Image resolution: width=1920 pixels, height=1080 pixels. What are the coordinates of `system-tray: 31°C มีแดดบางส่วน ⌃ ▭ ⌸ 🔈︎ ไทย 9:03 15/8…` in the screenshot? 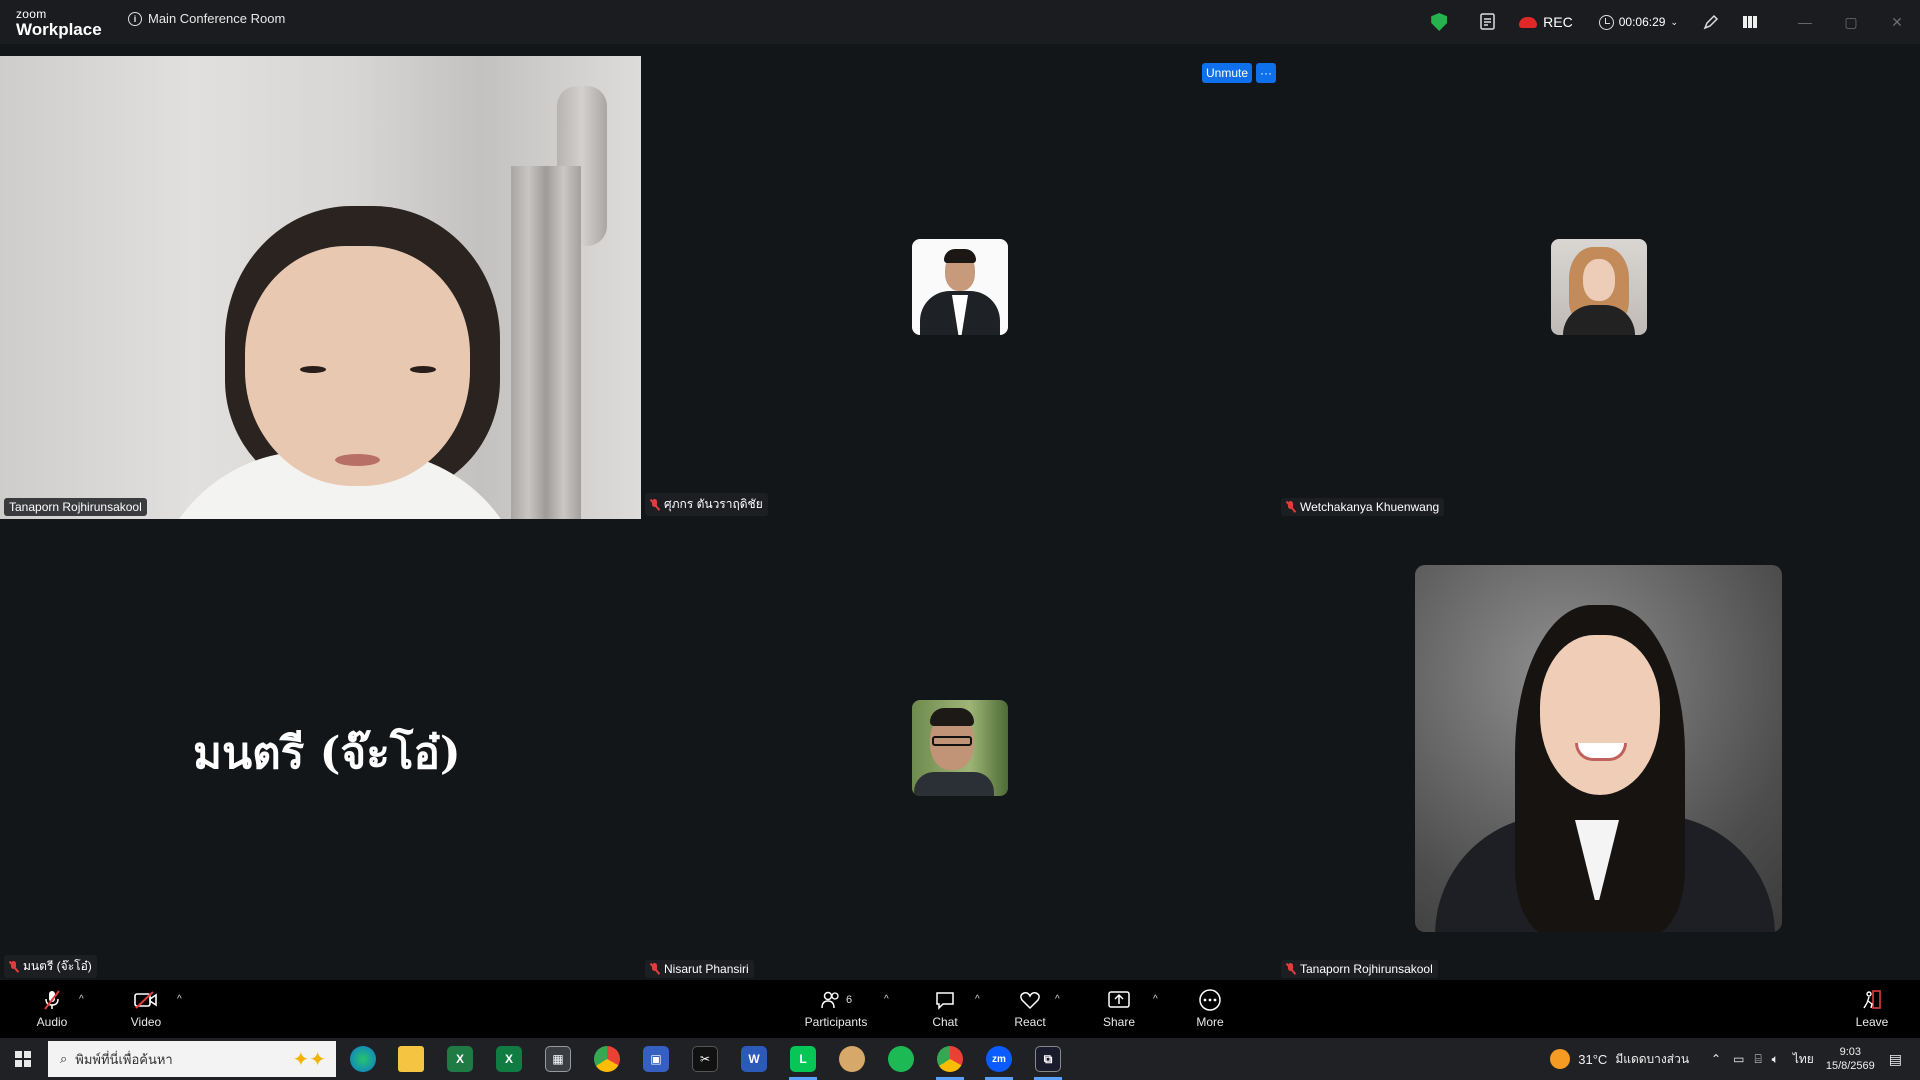 It's located at (1735, 1059).